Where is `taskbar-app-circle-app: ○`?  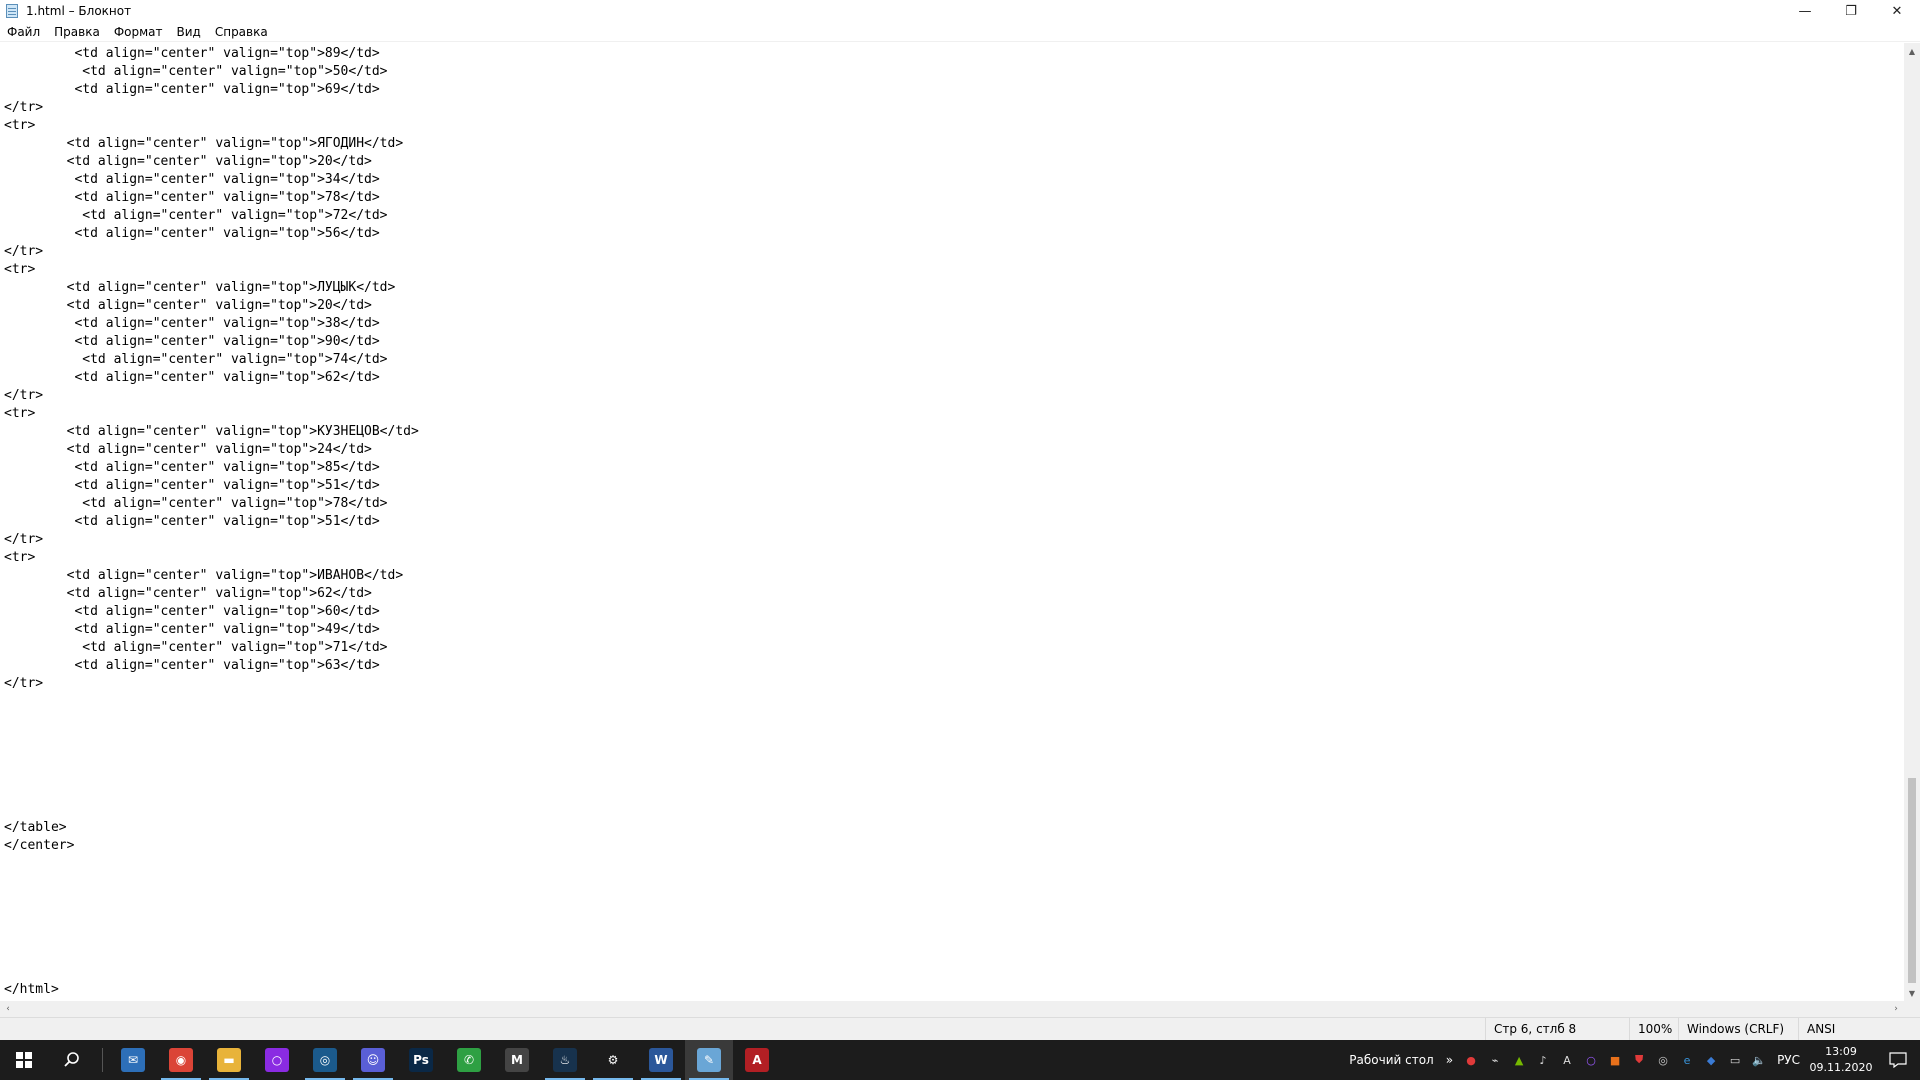
taskbar-app-circle-app: ○ is located at coordinates (277, 1060).